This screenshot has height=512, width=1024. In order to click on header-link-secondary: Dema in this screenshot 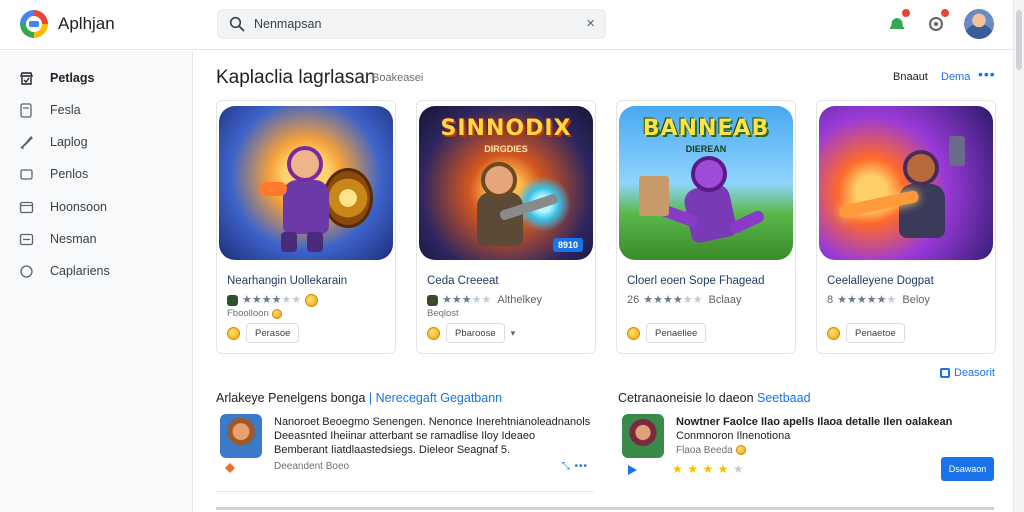, I will do `click(955, 77)`.